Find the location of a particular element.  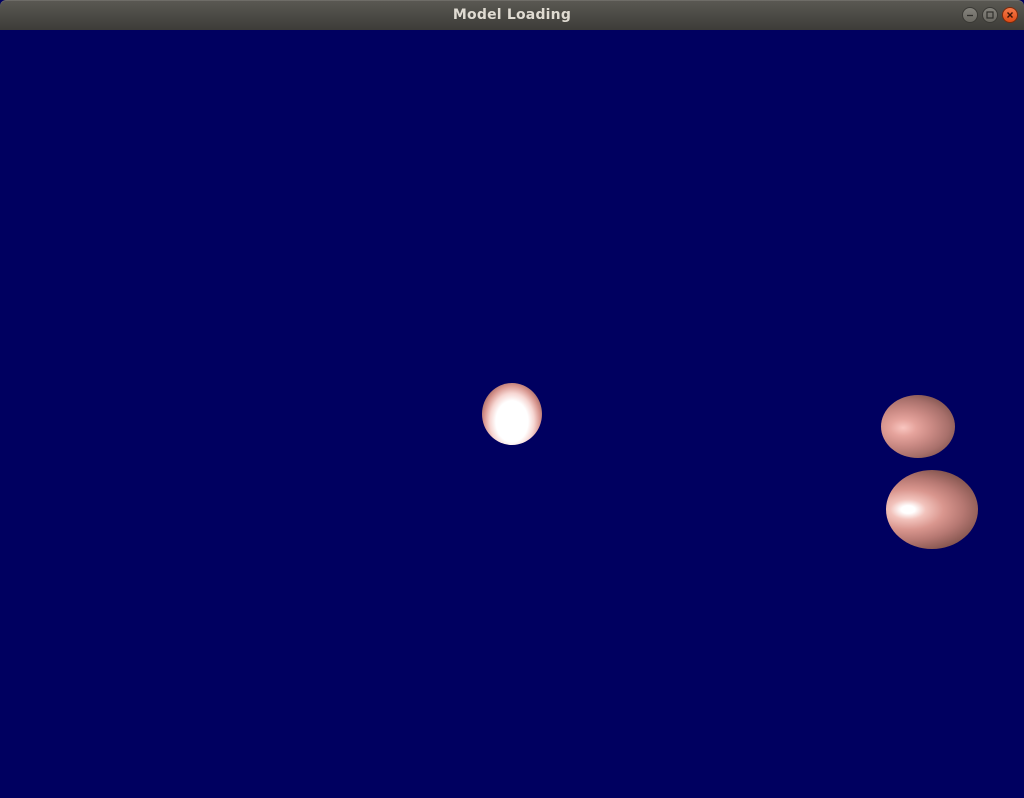

maximize-icon is located at coordinates (990, 15).